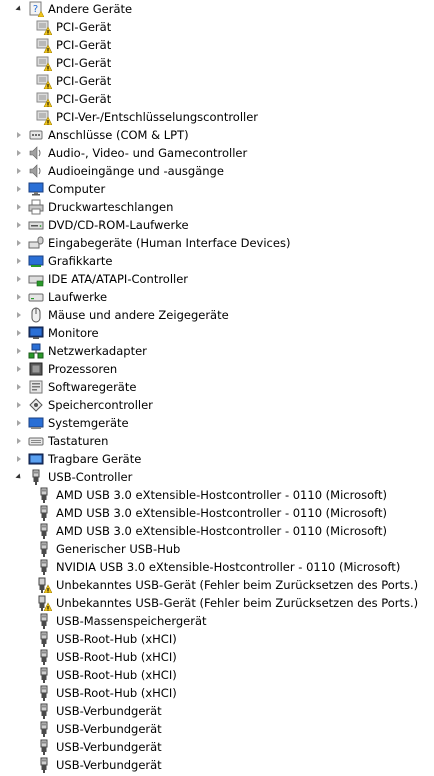 This screenshot has width=434, height=776. What do you see at coordinates (61, 297) in the screenshot?
I see `category-laufwerke: Laufwerke` at bounding box center [61, 297].